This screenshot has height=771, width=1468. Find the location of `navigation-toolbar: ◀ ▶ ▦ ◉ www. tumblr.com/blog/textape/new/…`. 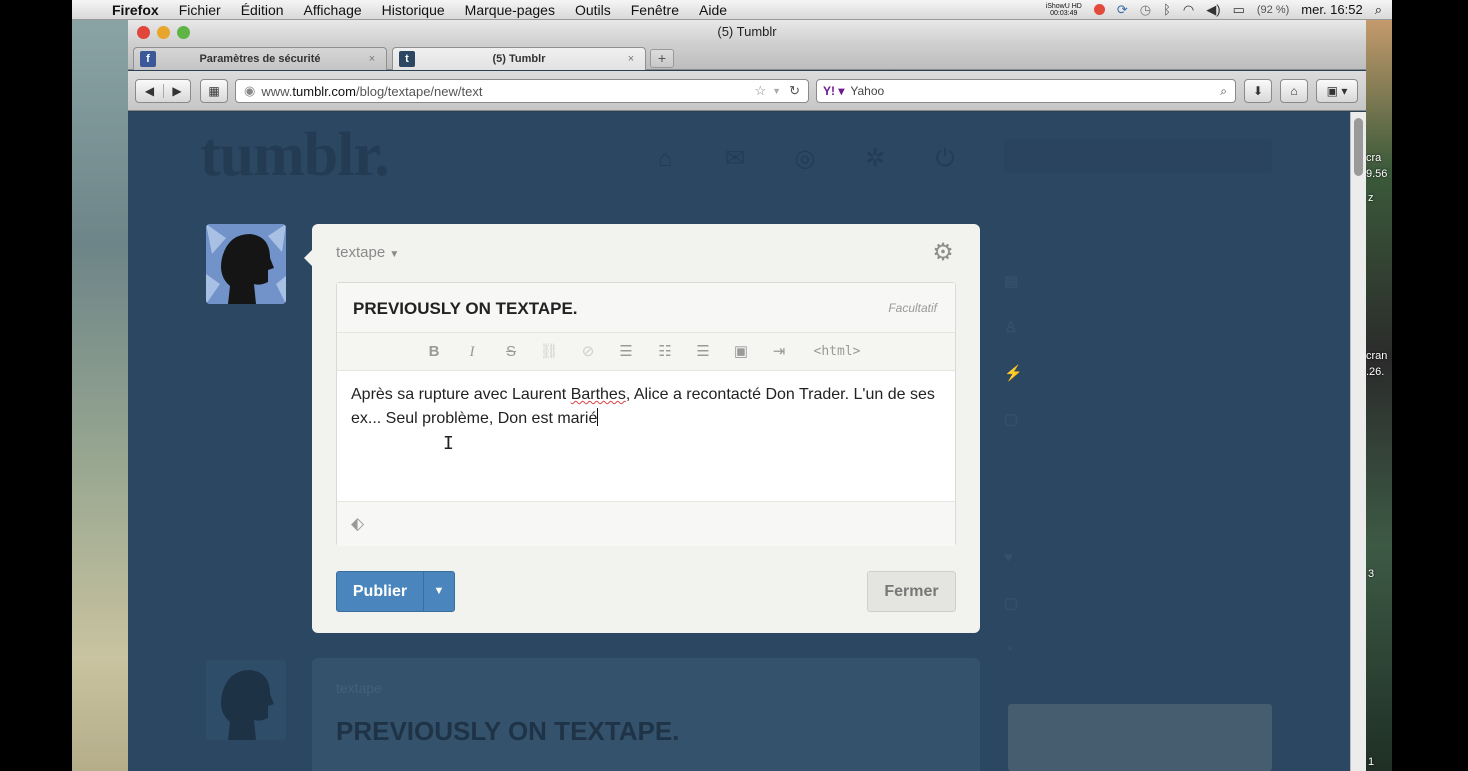

navigation-toolbar: ◀ ▶ ▦ ◉ www. tumblr.com/blog/textape/new/… is located at coordinates (747, 91).